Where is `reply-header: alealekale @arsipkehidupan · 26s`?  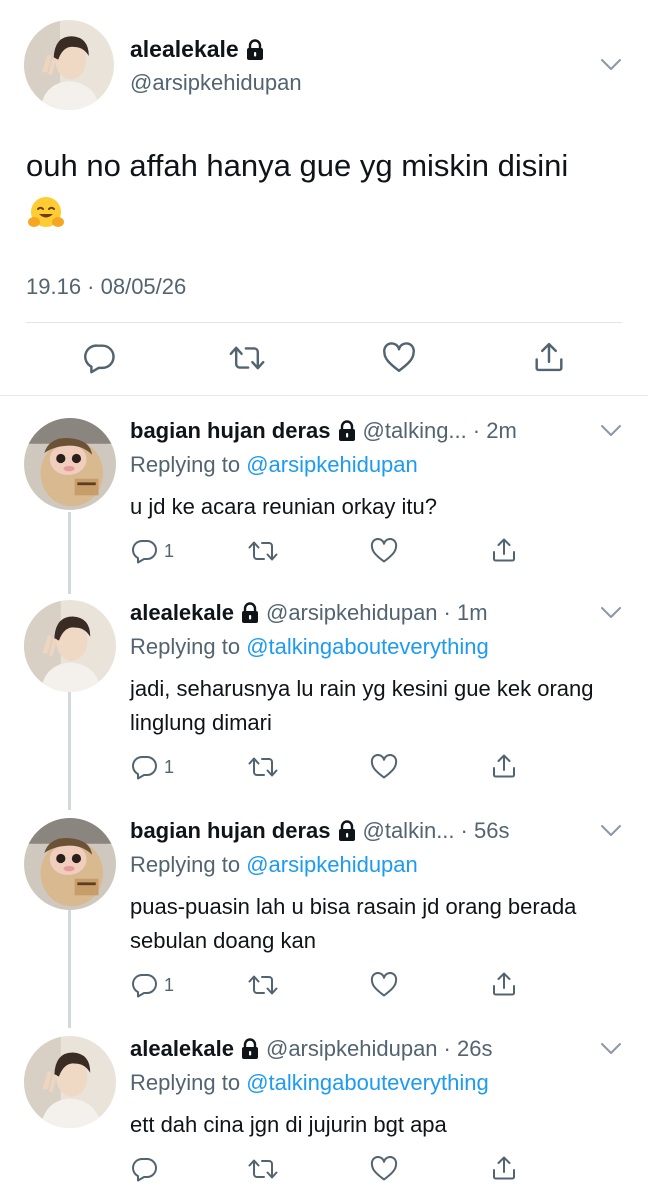 reply-header: alealekale @arsipkehidupan · 26s is located at coordinates (311, 1049).